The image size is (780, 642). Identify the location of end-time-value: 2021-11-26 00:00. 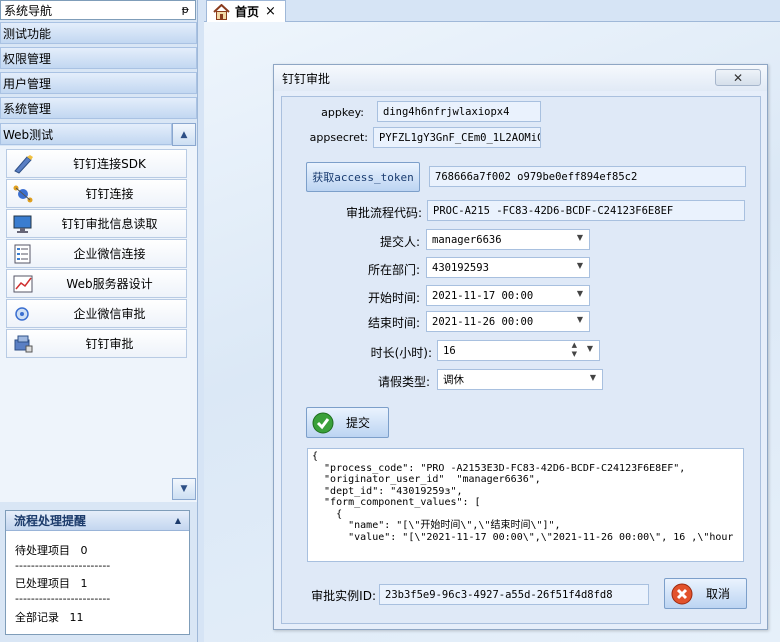
(483, 321).